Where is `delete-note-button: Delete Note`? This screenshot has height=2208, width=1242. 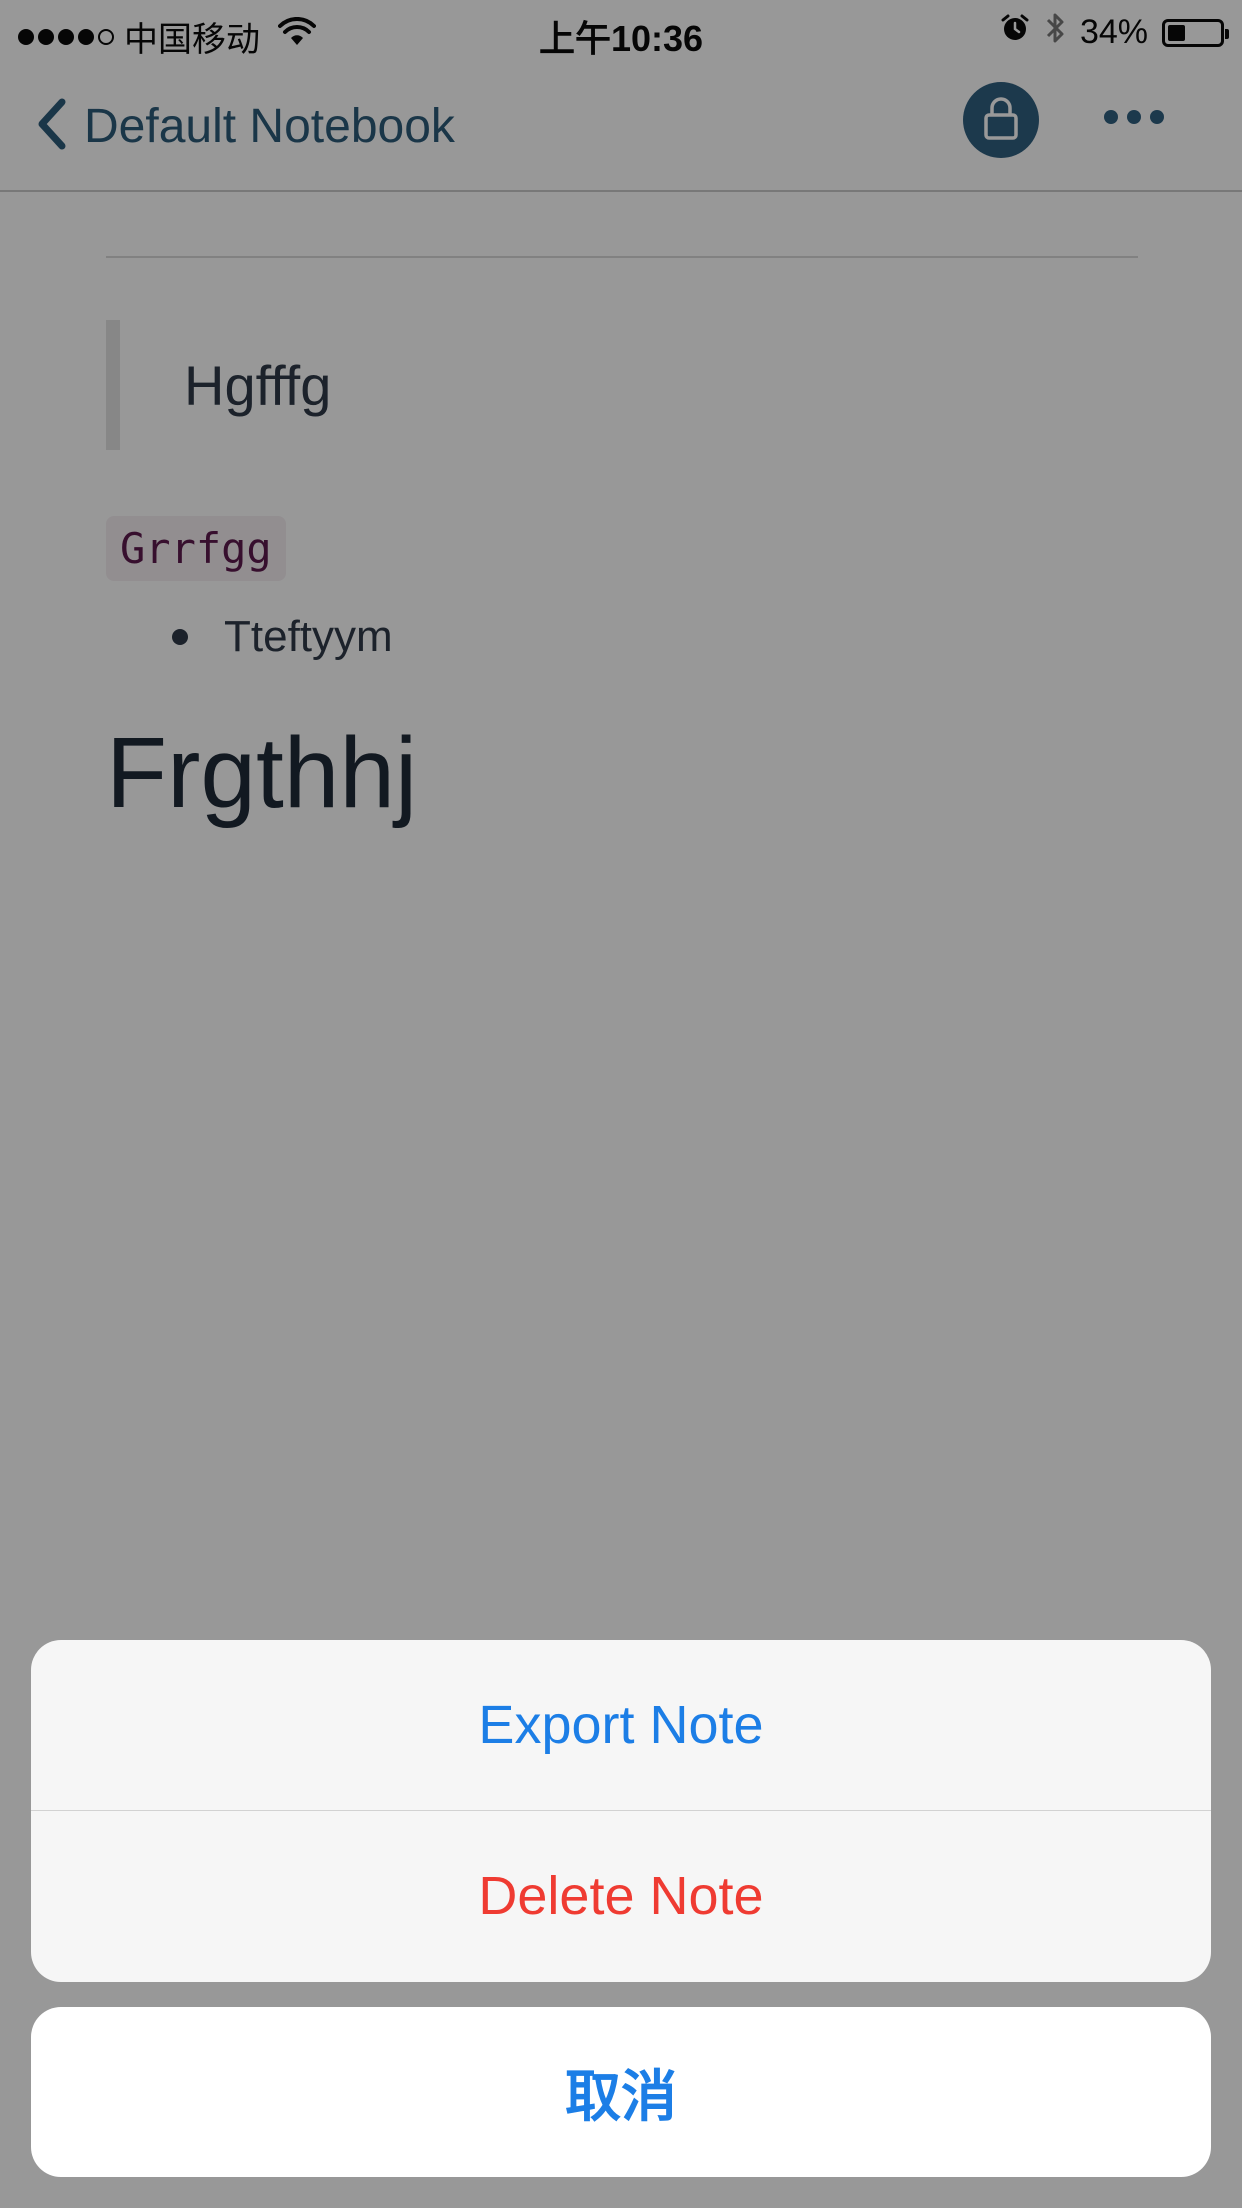
delete-note-button: Delete Note is located at coordinates (621, 1896).